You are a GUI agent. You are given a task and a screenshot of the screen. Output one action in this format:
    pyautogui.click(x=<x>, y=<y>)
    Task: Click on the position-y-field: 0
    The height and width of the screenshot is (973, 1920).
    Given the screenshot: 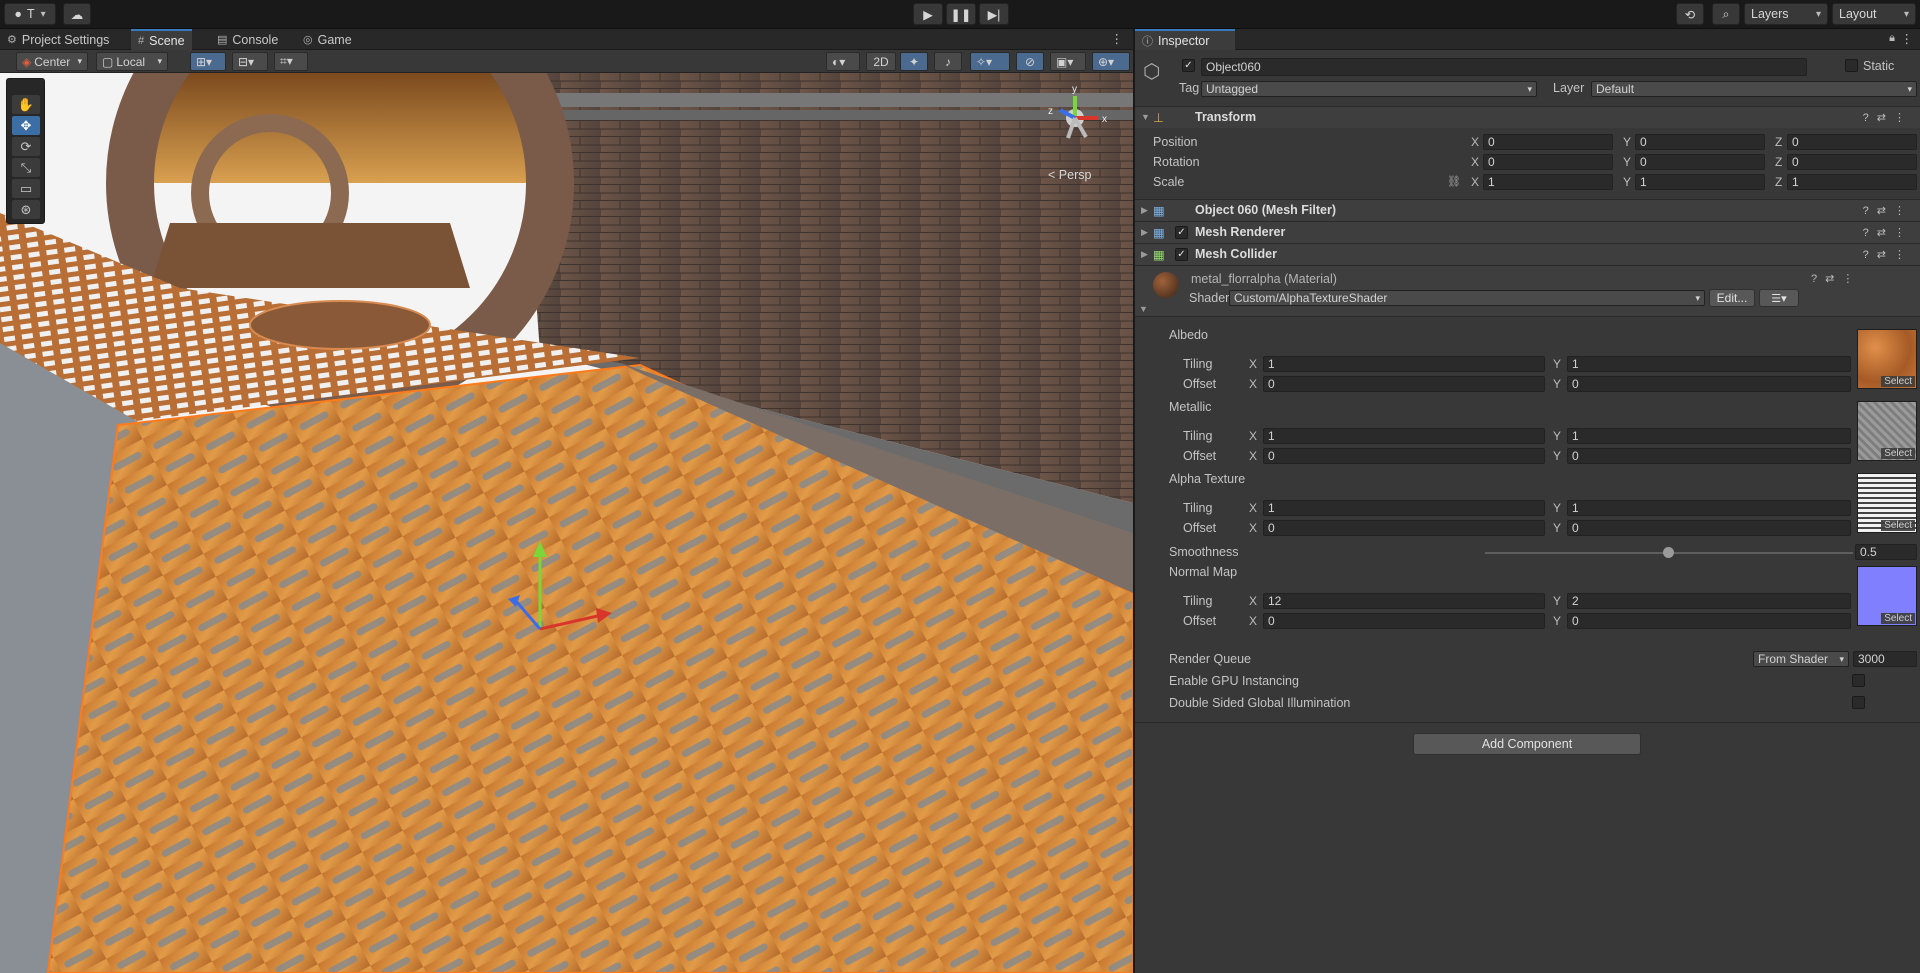 What is the action you would take?
    pyautogui.click(x=1700, y=142)
    